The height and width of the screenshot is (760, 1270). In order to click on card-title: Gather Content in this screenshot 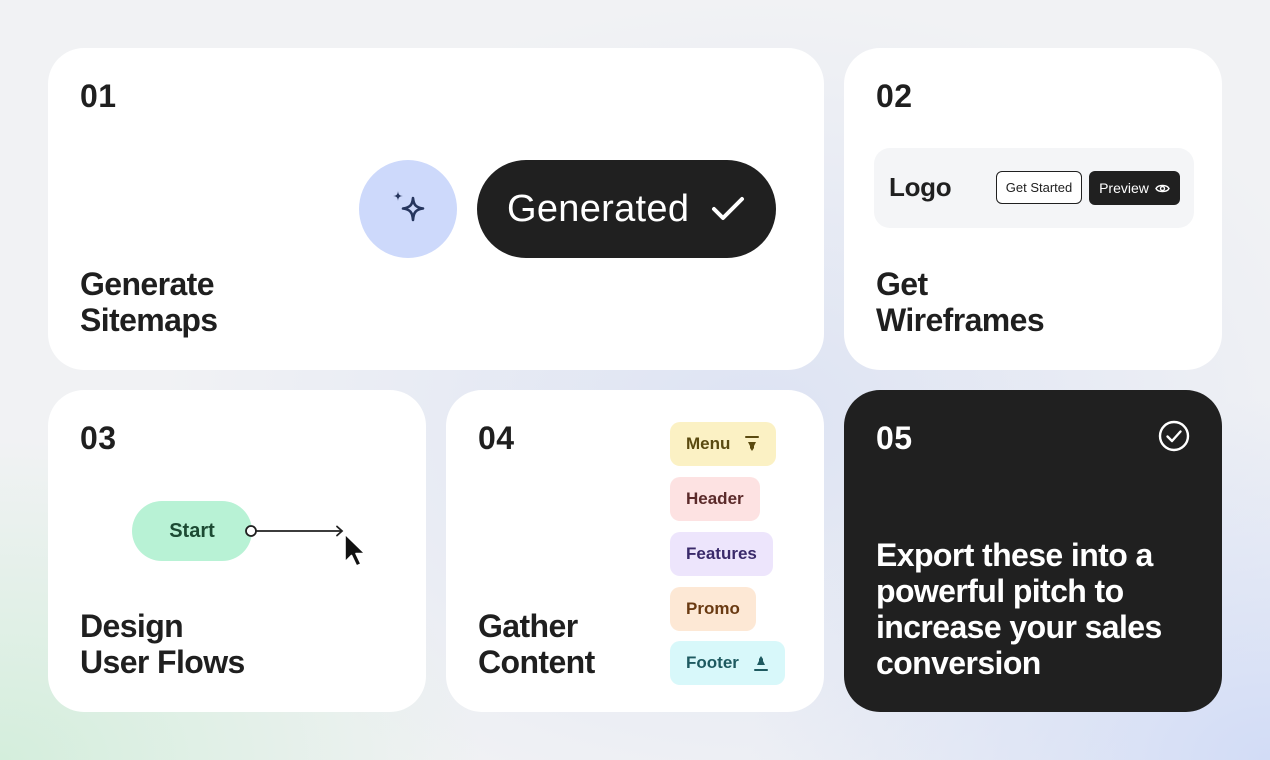, I will do `click(536, 644)`.